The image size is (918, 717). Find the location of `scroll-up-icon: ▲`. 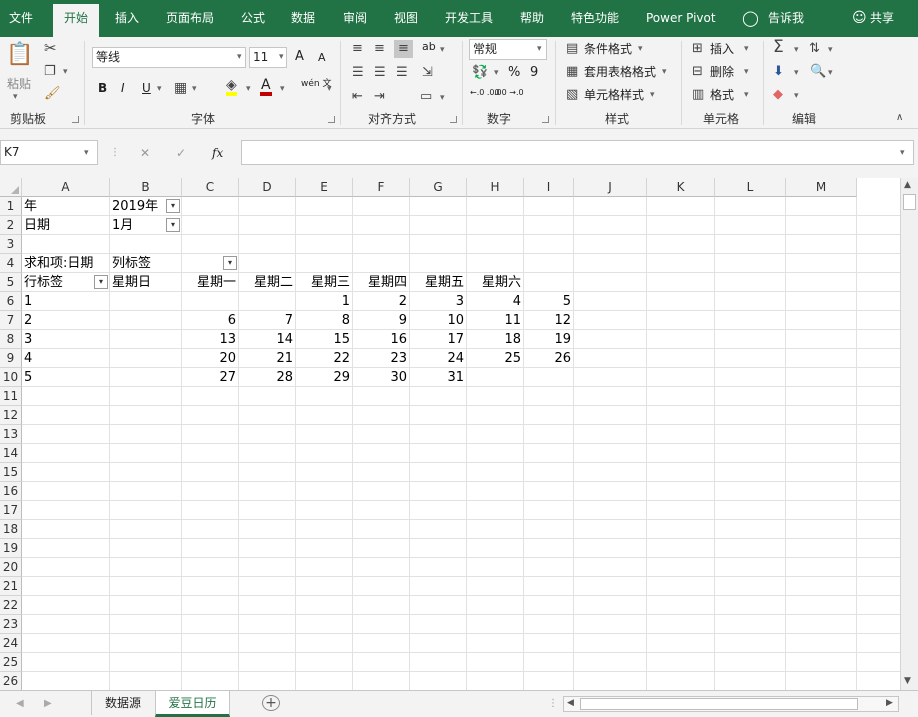

scroll-up-icon: ▲ is located at coordinates (907, 185).